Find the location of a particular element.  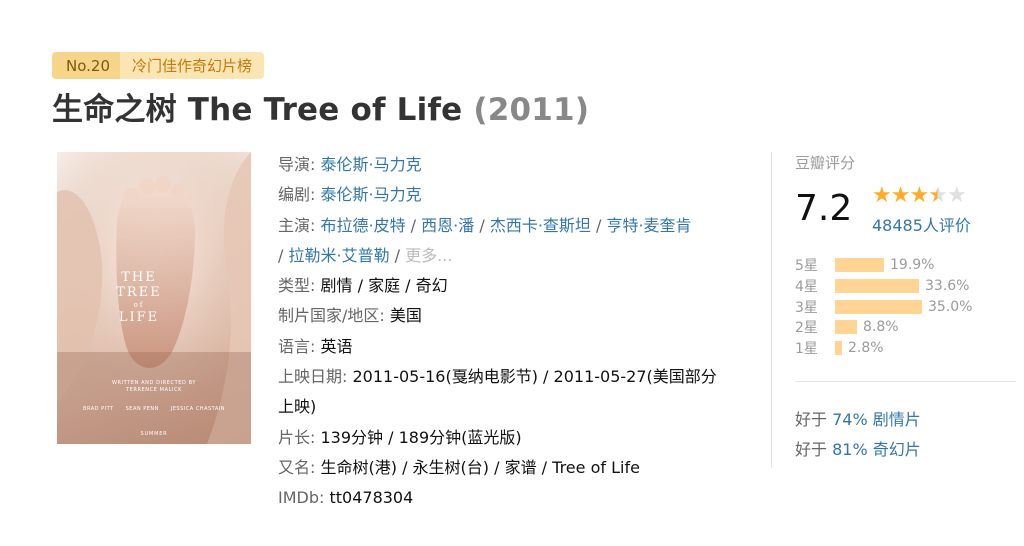

release-value-cont: 上映) is located at coordinates (297, 407).